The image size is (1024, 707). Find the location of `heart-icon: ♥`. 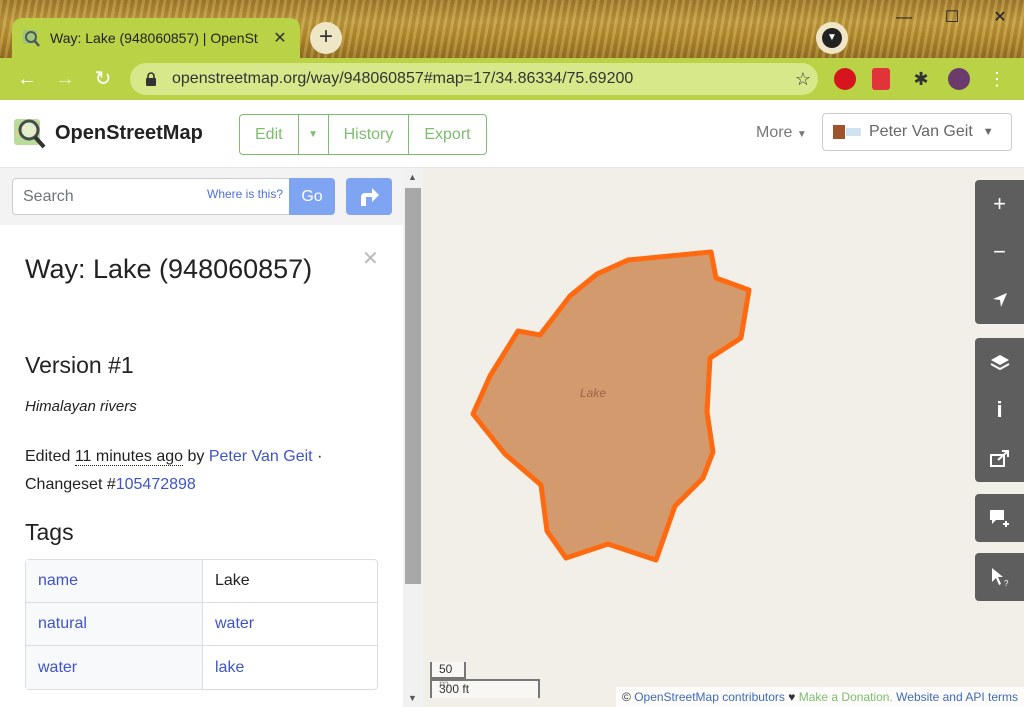

heart-icon: ♥ is located at coordinates (792, 697).